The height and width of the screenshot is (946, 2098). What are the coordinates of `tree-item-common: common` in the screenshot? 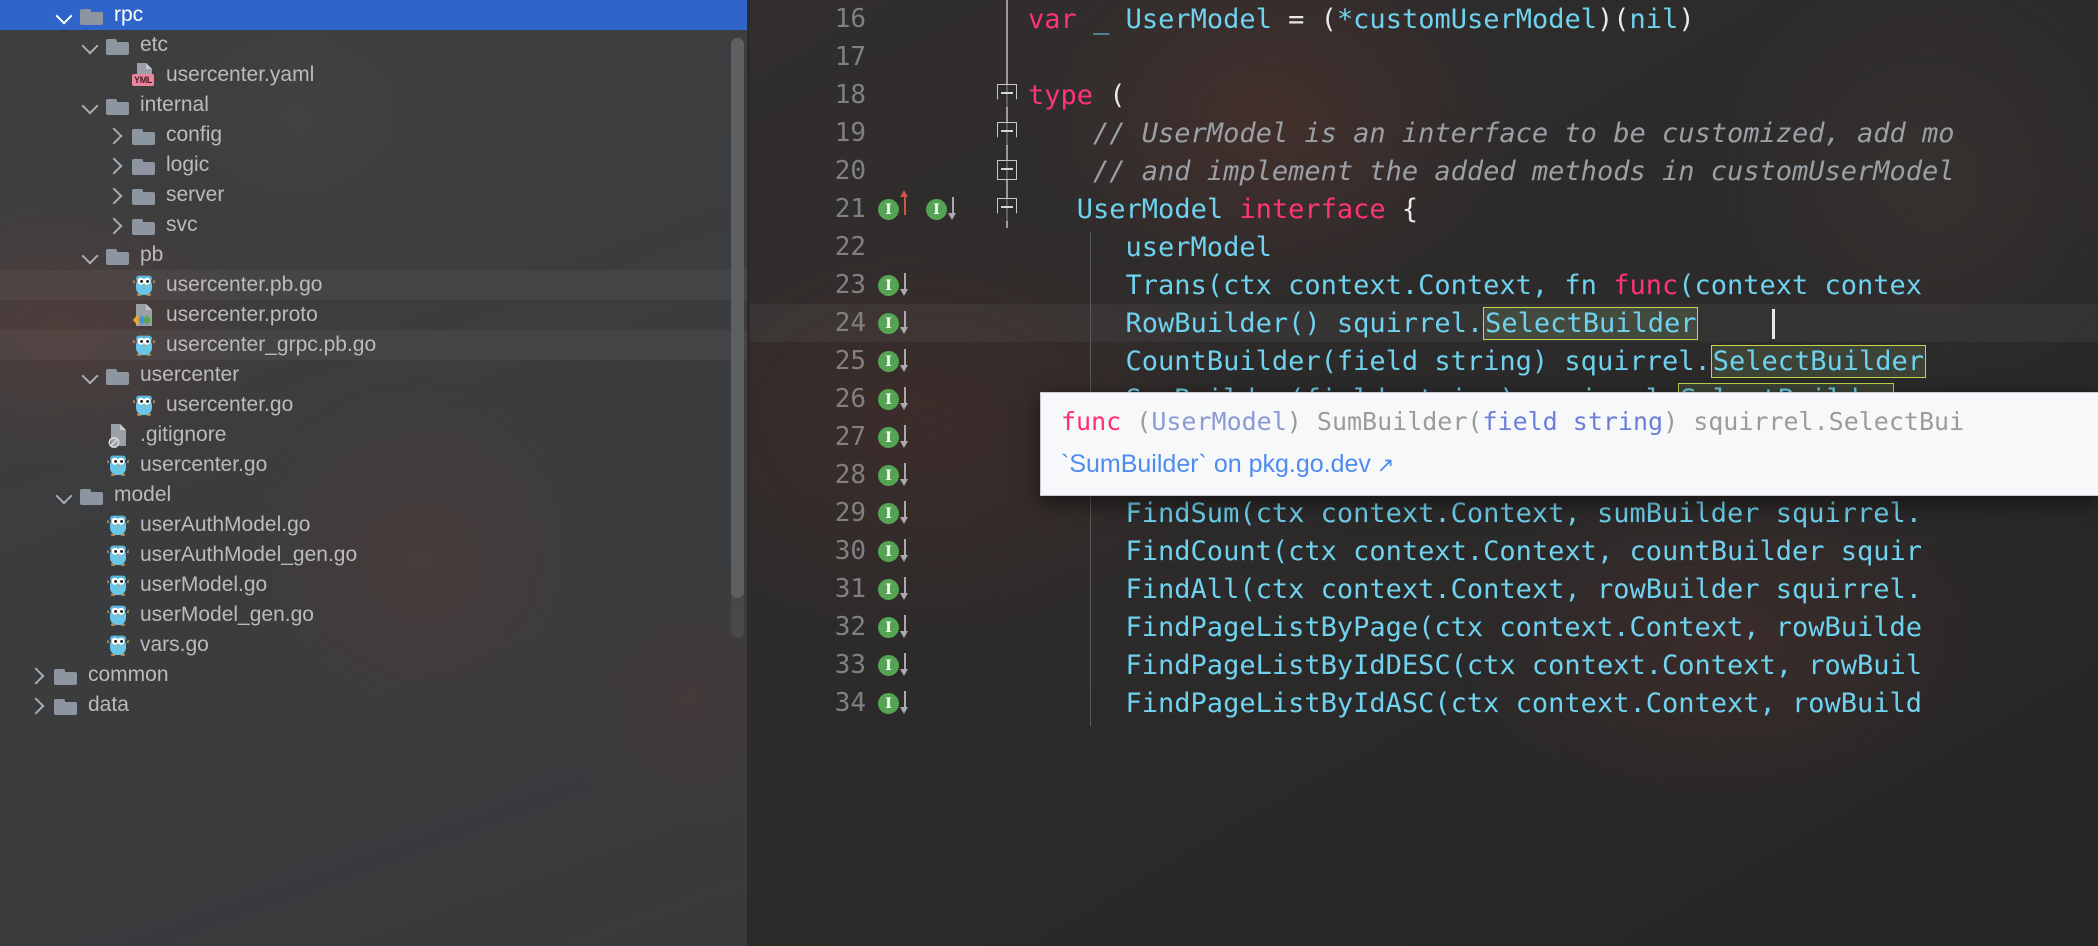 It's located at (375, 675).